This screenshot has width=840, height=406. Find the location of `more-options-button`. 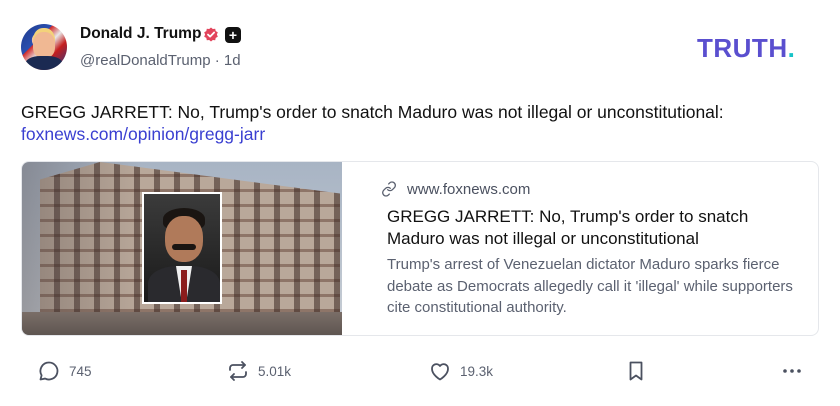

more-options-button is located at coordinates (792, 371).